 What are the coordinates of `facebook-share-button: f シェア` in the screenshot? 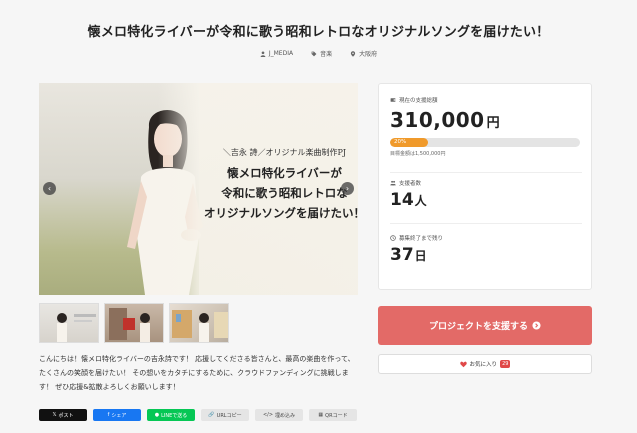 It's located at (117, 415).